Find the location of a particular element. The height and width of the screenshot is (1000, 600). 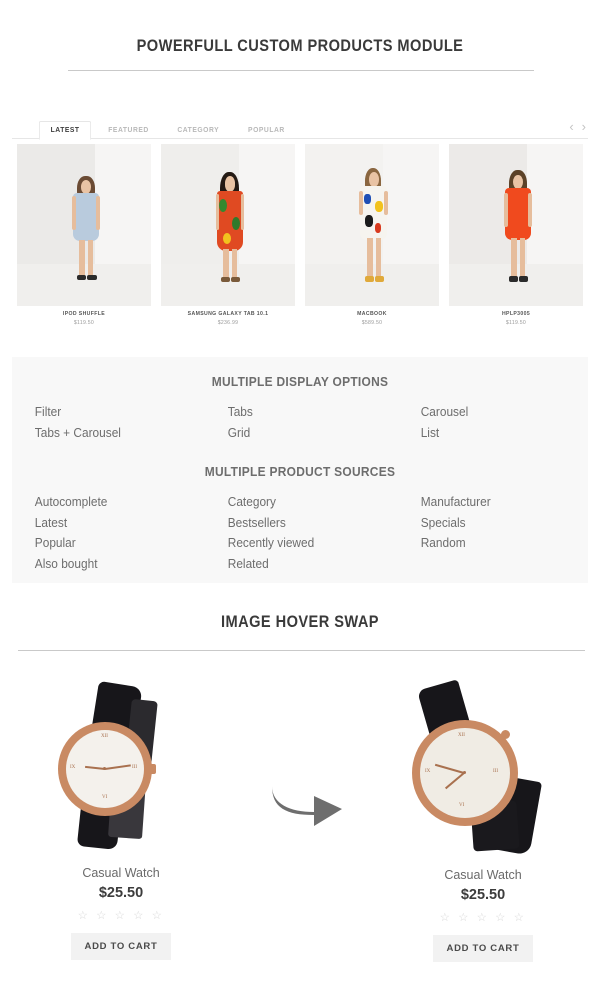

tab-featured: FEATURED is located at coordinates (129, 130).